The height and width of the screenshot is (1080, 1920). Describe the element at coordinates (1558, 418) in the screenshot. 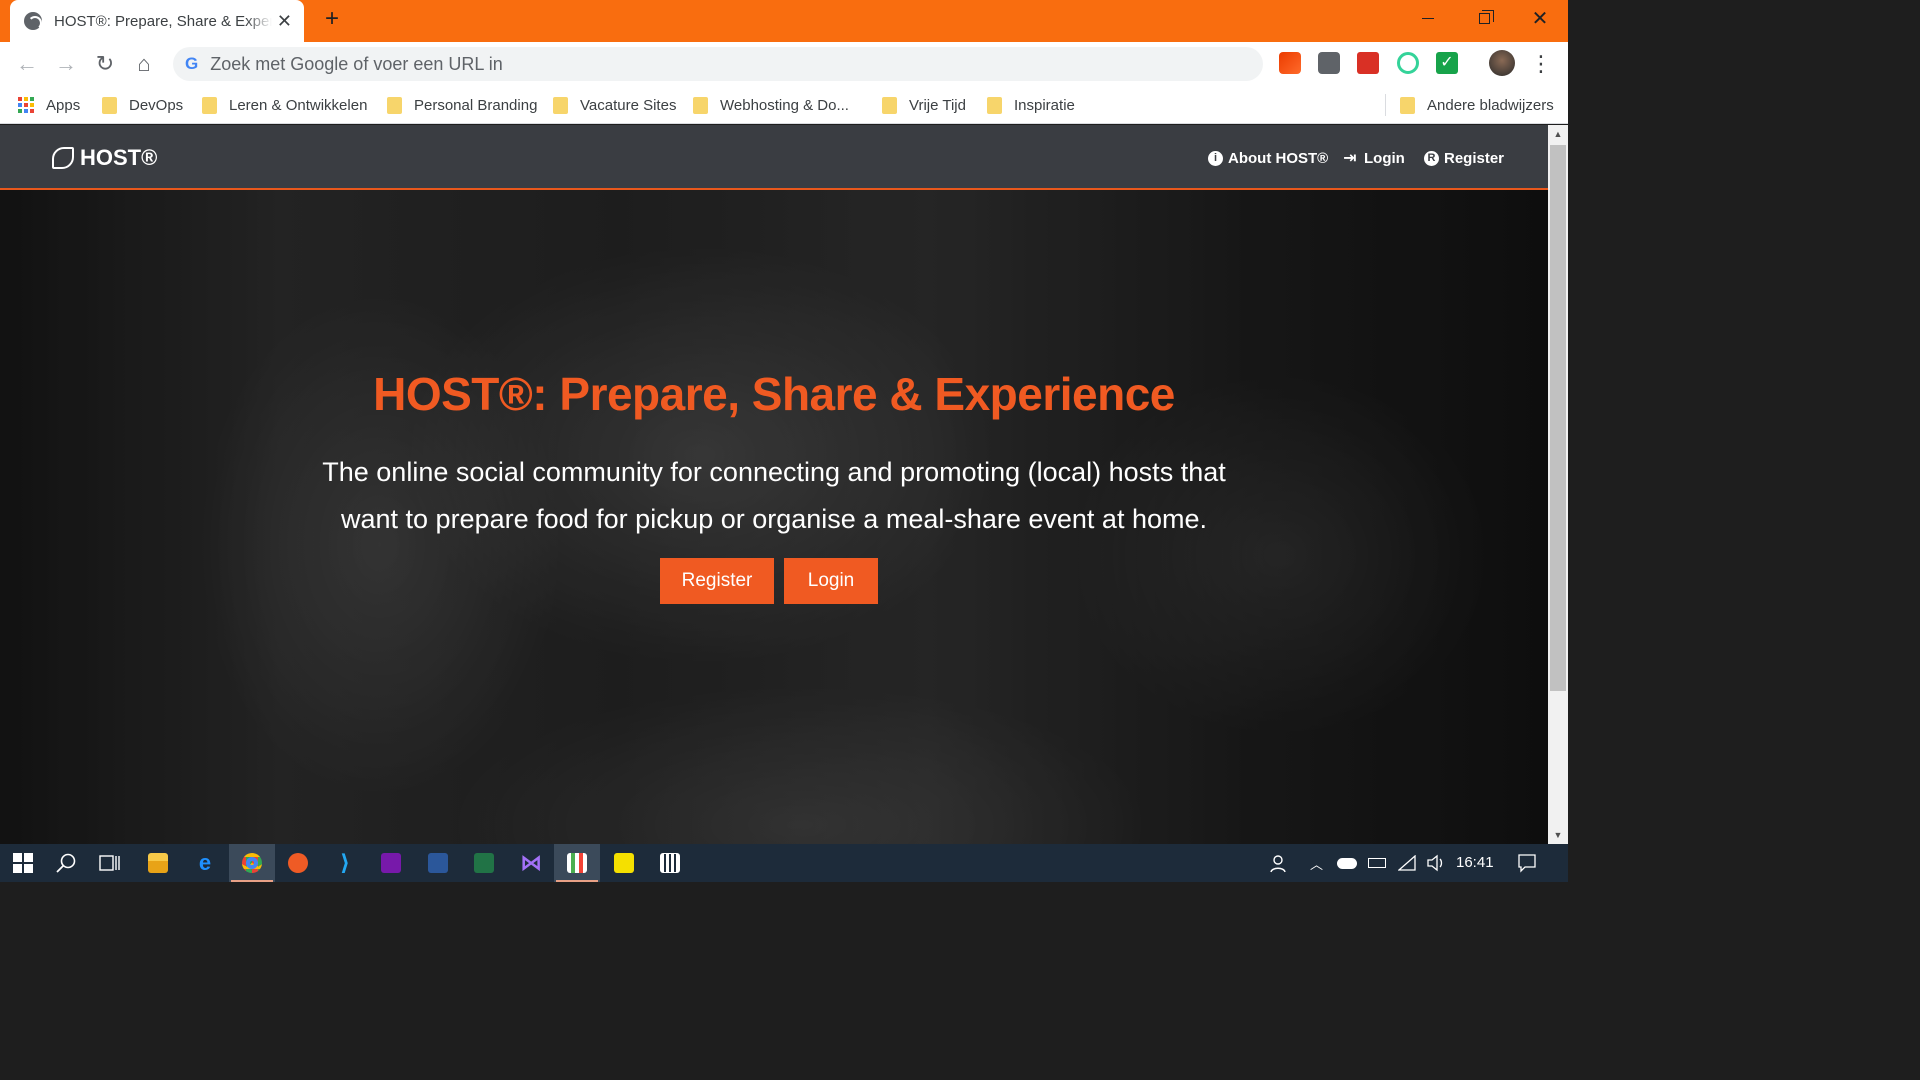

I see `scrollbar-thumb` at that location.